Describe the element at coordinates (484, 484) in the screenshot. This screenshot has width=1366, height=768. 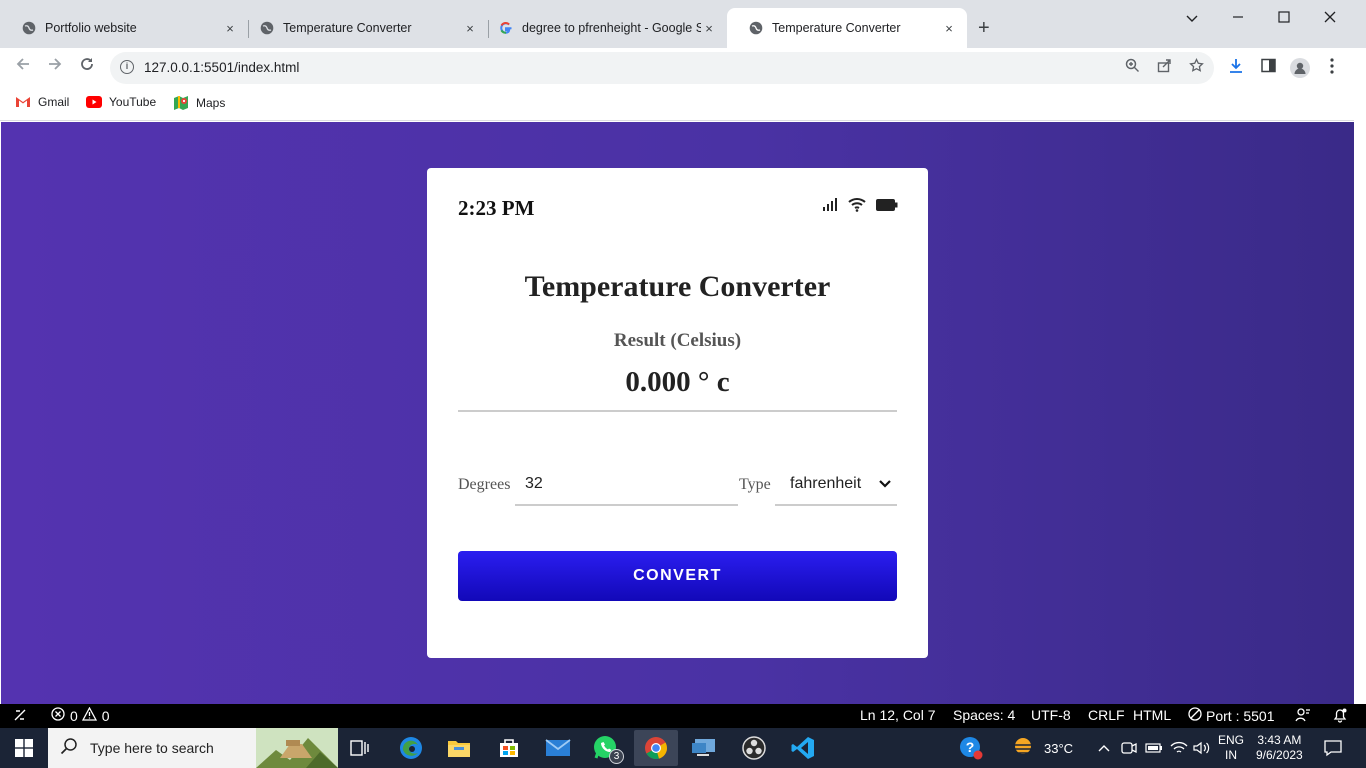
I see `degrees-label: Degrees` at that location.